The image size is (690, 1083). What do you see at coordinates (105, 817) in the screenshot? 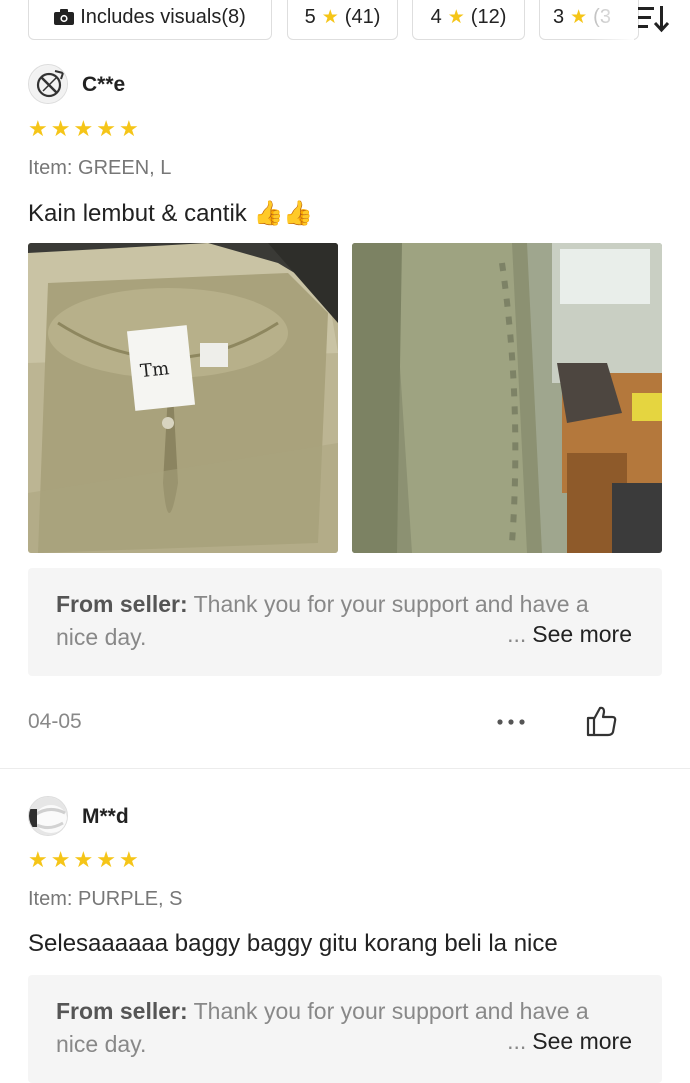
I see `reviewer-name: M**d` at bounding box center [105, 817].